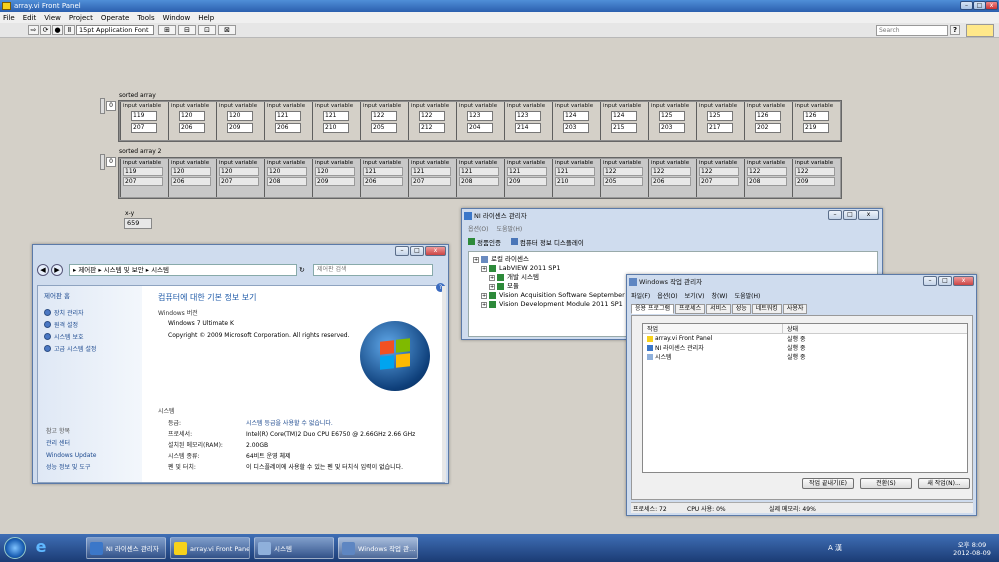 The height and width of the screenshot is (562, 999). What do you see at coordinates (444, 384) in the screenshot?
I see `scrollbar` at bounding box center [444, 384].